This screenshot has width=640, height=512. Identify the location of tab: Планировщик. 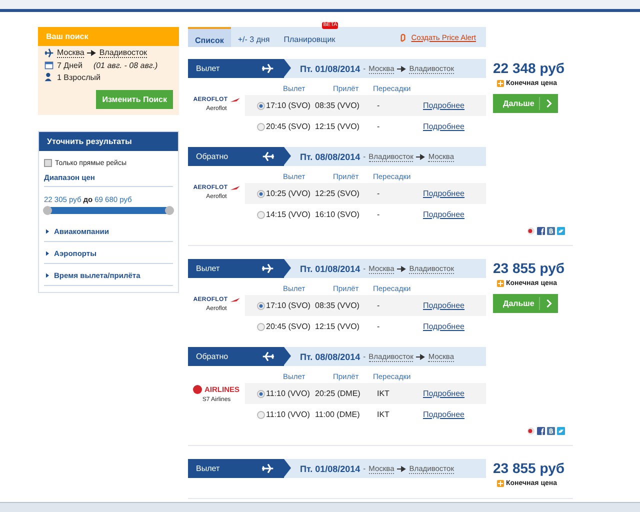
(309, 37).